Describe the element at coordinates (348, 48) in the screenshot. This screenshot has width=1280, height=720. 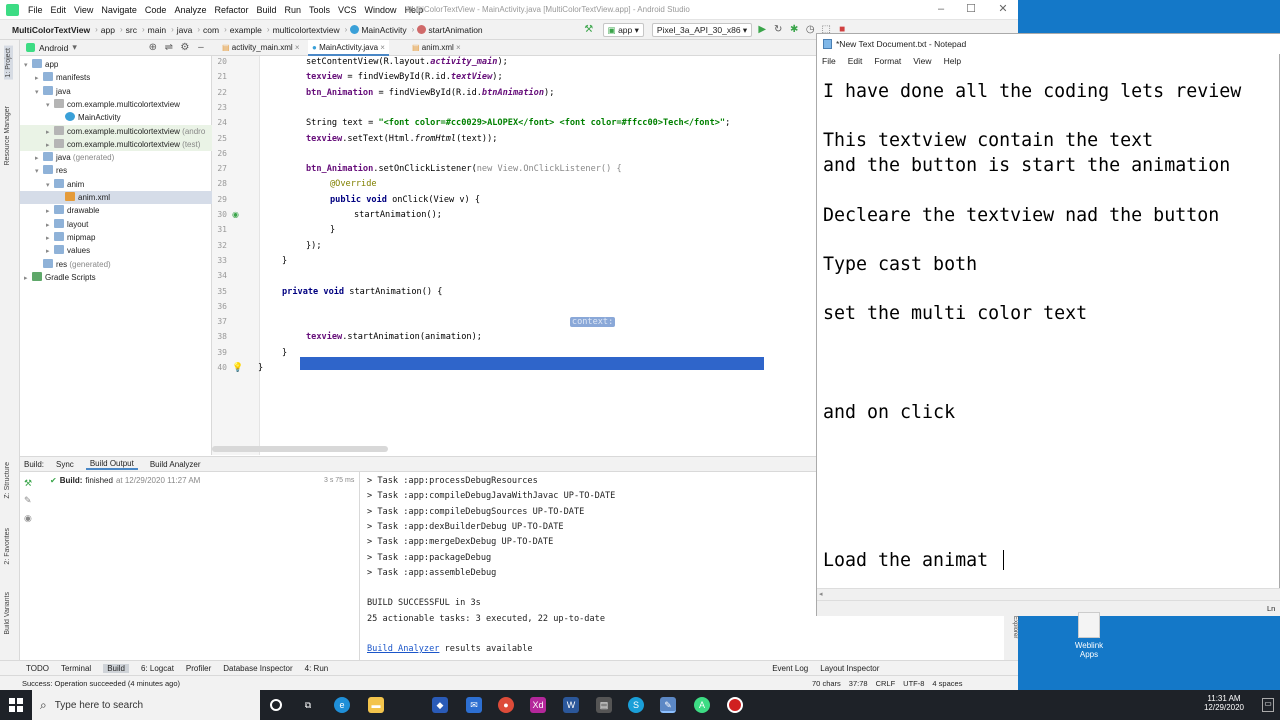
I see `tab-main-activity-java: ● MainActivity.java ×` at that location.